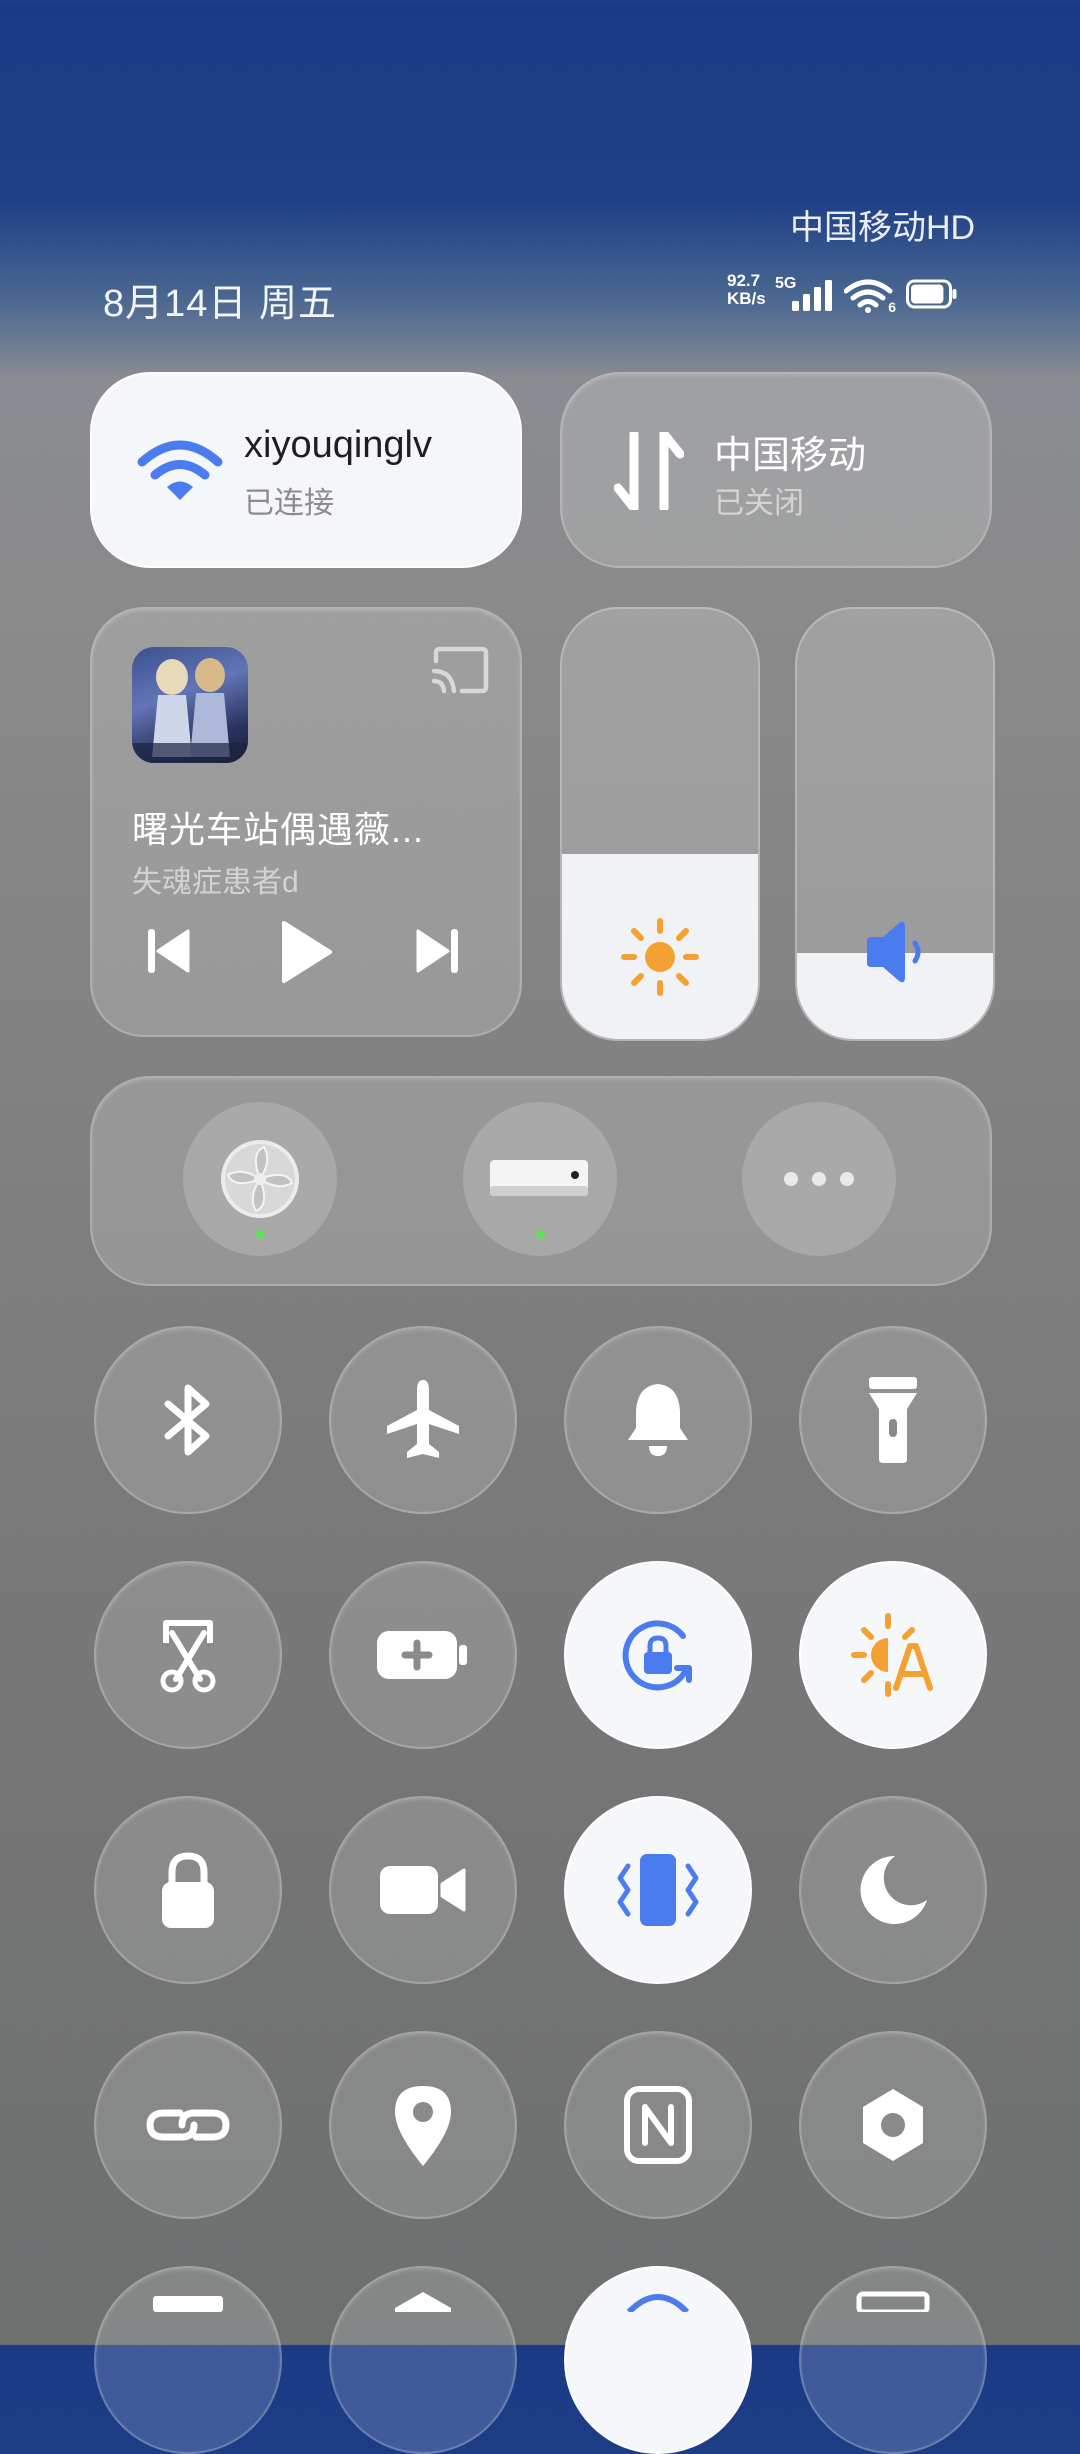 This screenshot has height=2454, width=1080. Describe the element at coordinates (190, 705) in the screenshot. I see `album-art` at that location.